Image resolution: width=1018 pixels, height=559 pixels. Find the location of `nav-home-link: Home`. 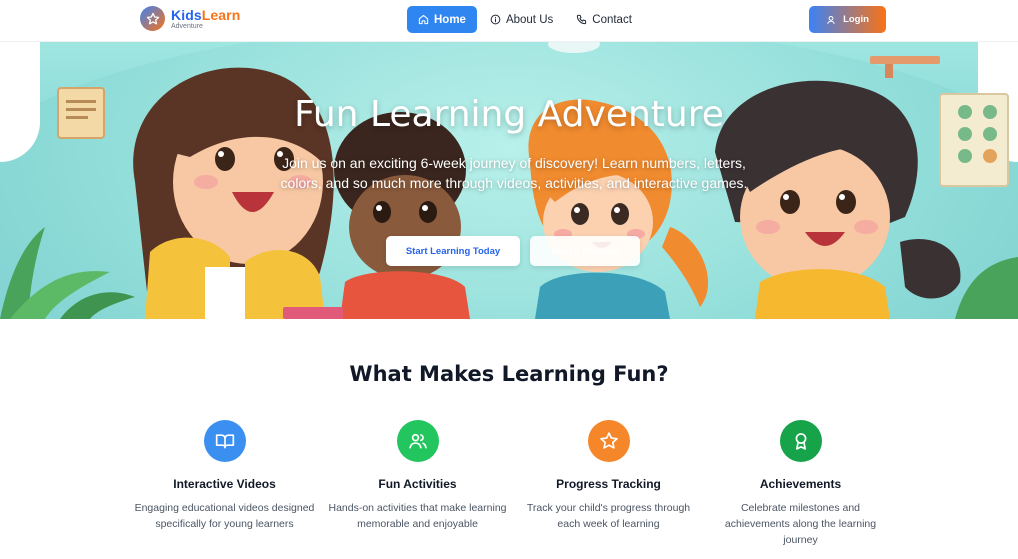

nav-home-link: Home is located at coordinates (442, 19).